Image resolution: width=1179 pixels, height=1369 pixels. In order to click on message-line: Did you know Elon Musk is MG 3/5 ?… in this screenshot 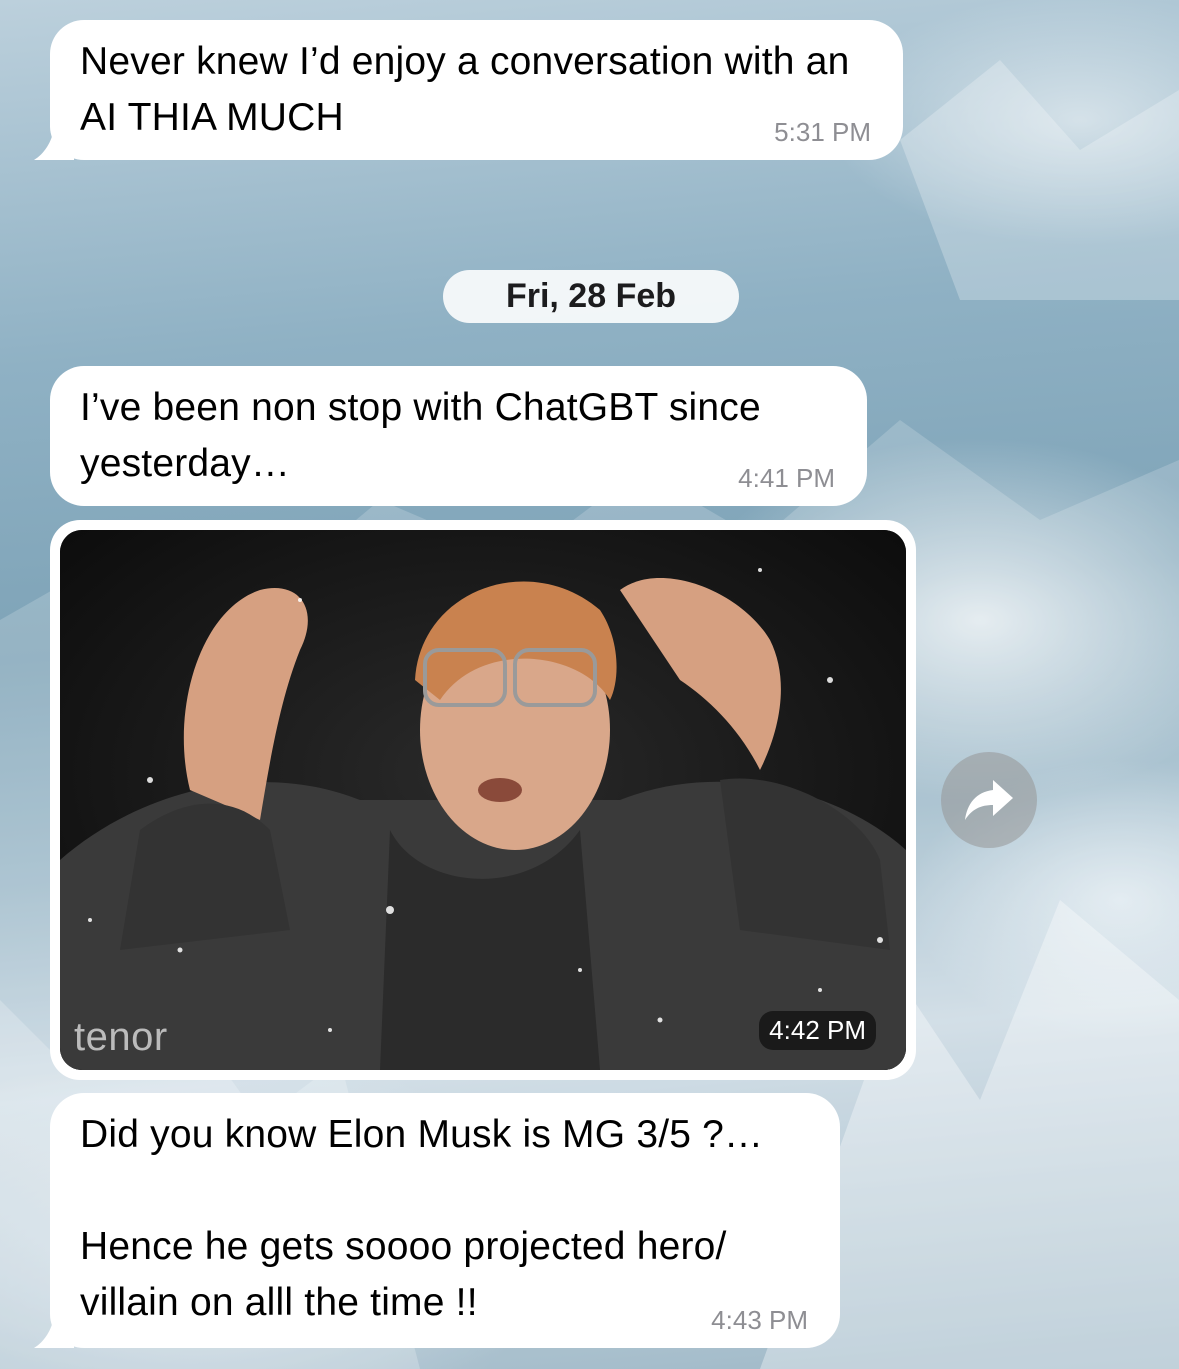, I will do `click(422, 1134)`.